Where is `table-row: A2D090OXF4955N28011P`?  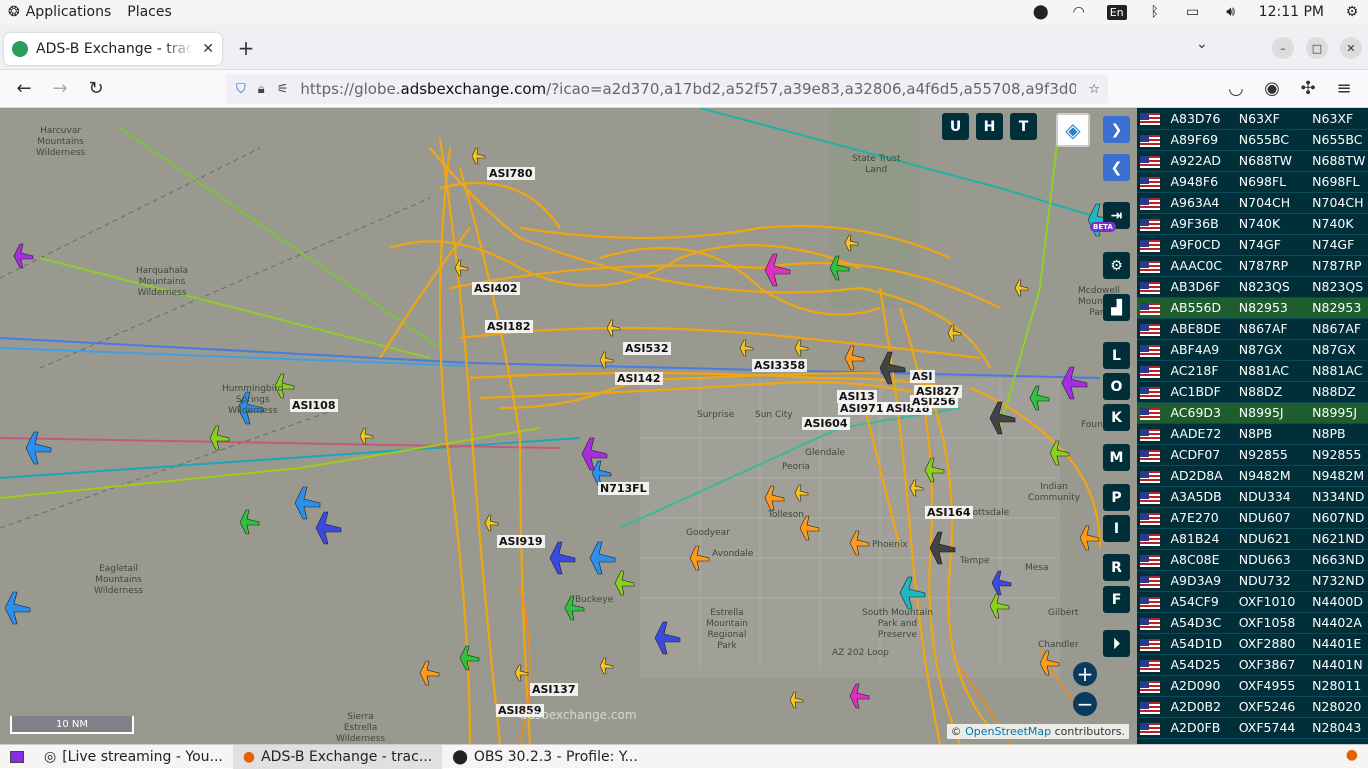
table-row: A2D090OXF4955N28011P is located at coordinates (1252, 686).